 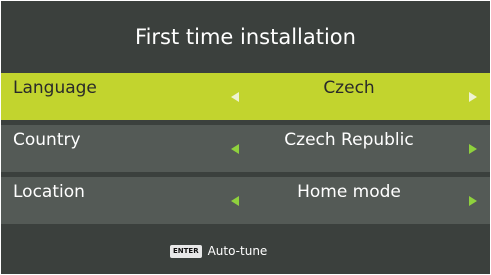 I want to click on setting-label: Language, so click(x=55, y=88).